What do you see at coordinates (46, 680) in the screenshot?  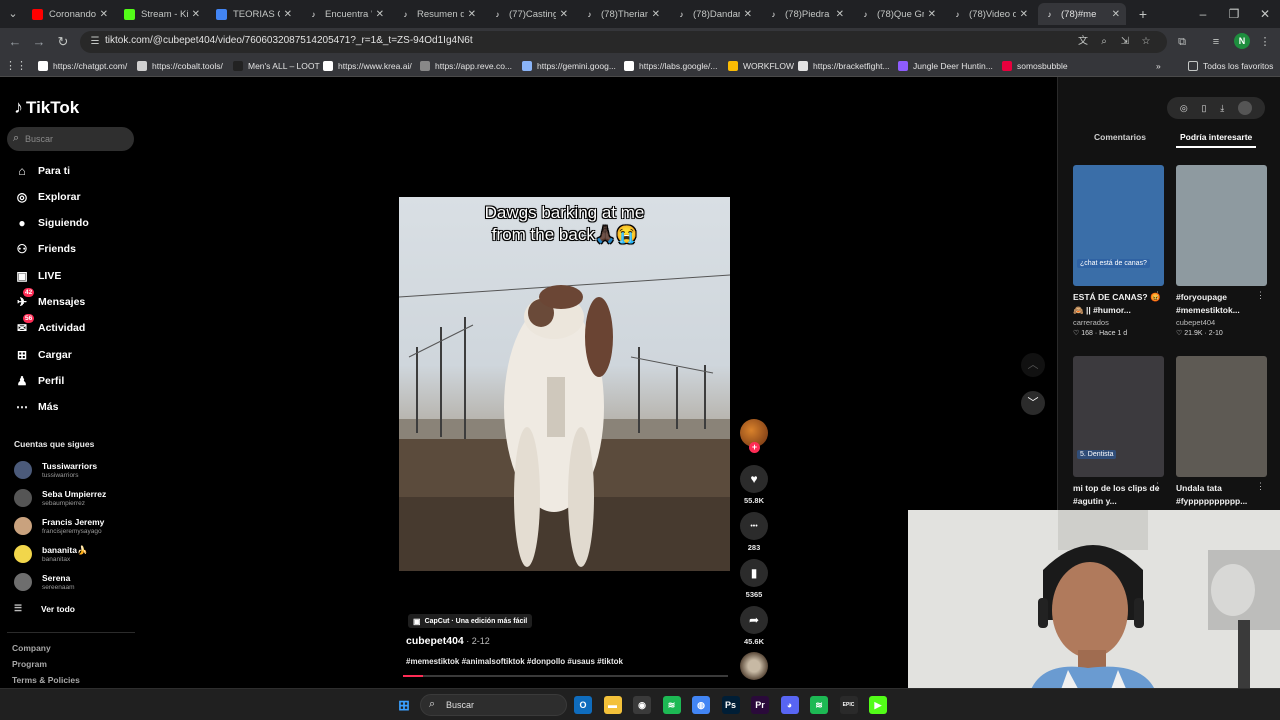 I see `footer-terms: Terms & Policies` at bounding box center [46, 680].